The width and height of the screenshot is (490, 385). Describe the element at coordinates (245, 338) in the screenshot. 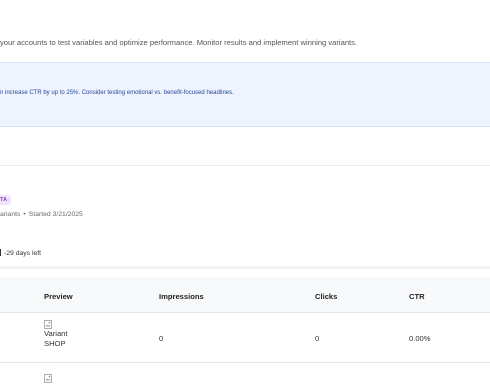

I see `table-row: Variant SHOP 0 0 0.00%` at that location.